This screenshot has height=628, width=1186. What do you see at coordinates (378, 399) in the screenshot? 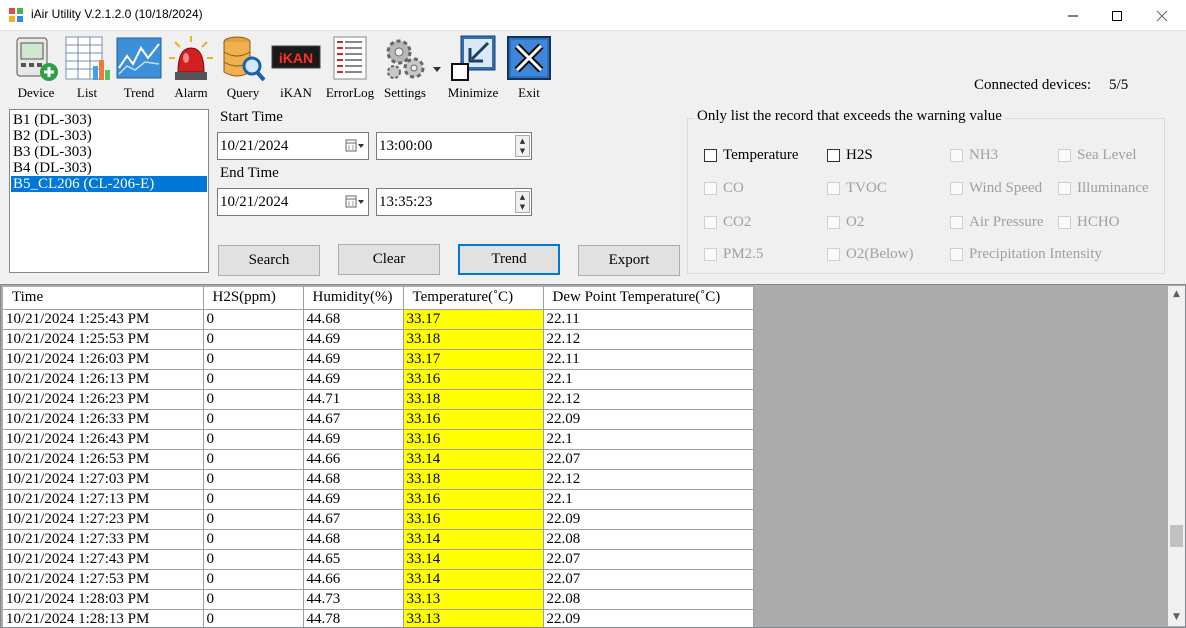
I see `table-row: 10/21/2024 1:26:23 PM 0 44.71 33.18 22.12` at bounding box center [378, 399].